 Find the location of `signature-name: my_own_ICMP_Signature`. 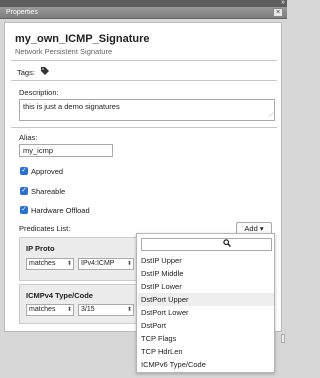

signature-name: my_own_ICMP_Signature is located at coordinates (82, 39).